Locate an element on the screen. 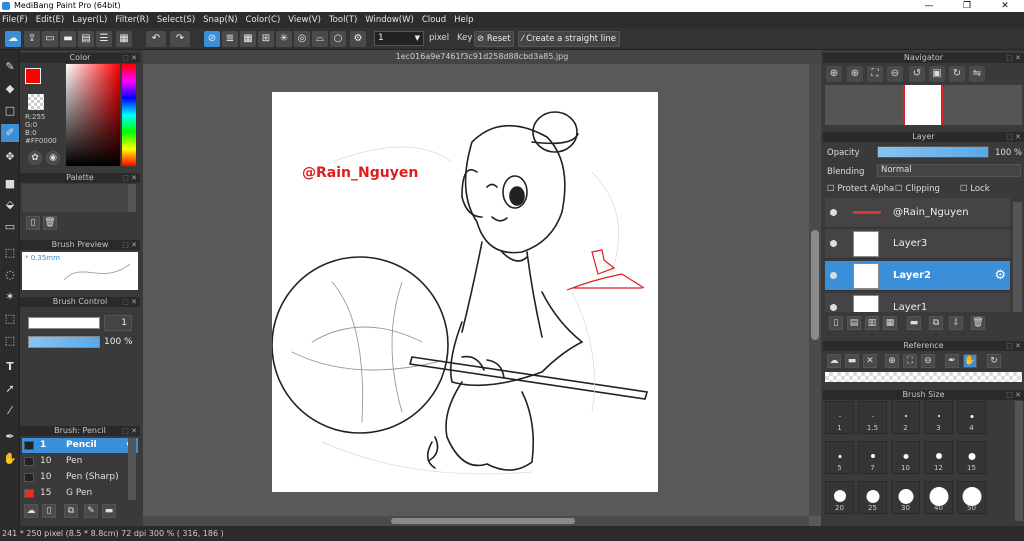 The image size is (1024, 541). horizontal-scrollbar is located at coordinates (476, 521).